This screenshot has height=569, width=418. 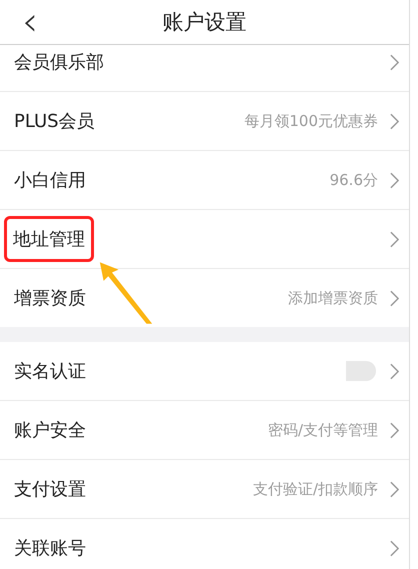 What do you see at coordinates (204, 22) in the screenshot?
I see `page-title: 账户设置` at bounding box center [204, 22].